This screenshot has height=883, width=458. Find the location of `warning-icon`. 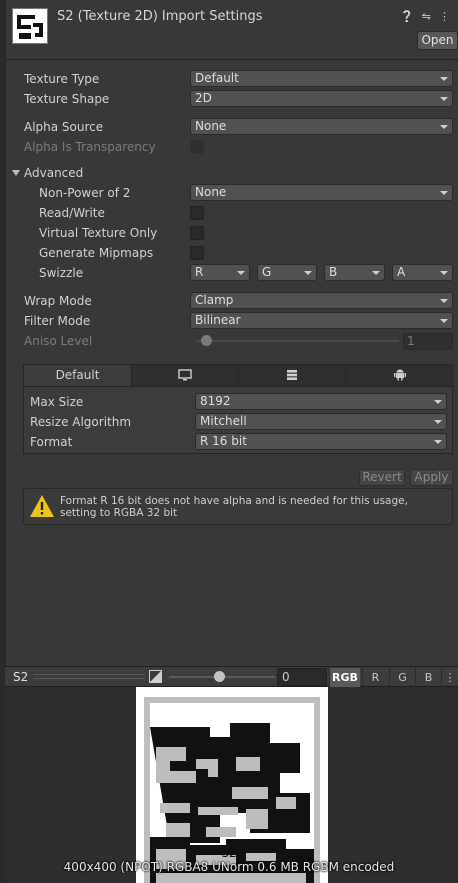

warning-icon is located at coordinates (42, 506).